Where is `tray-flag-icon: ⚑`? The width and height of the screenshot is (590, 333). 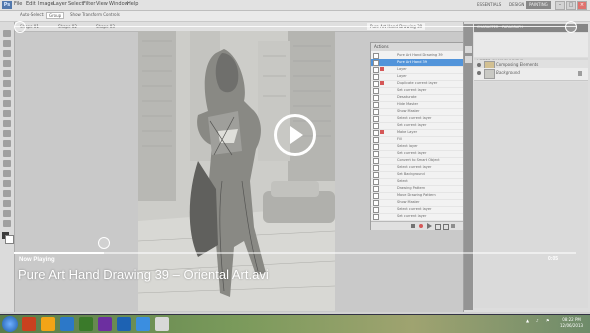 tray-flag-icon: ⚑ is located at coordinates (548, 320).